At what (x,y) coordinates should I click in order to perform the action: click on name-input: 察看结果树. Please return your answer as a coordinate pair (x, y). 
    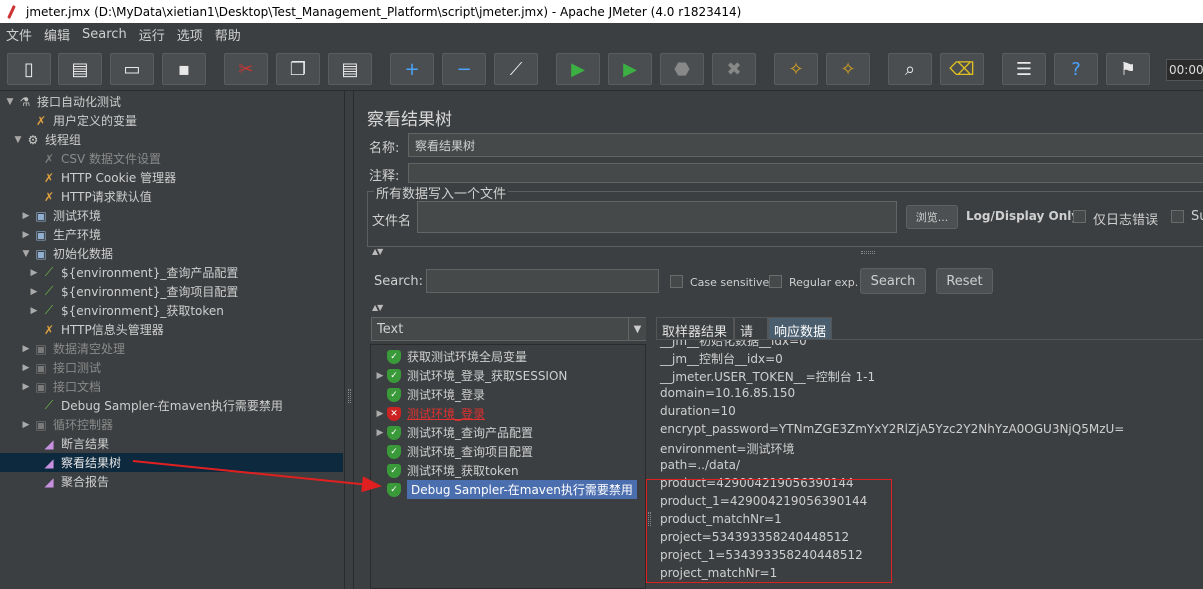
    Looking at the image, I should click on (805, 145).